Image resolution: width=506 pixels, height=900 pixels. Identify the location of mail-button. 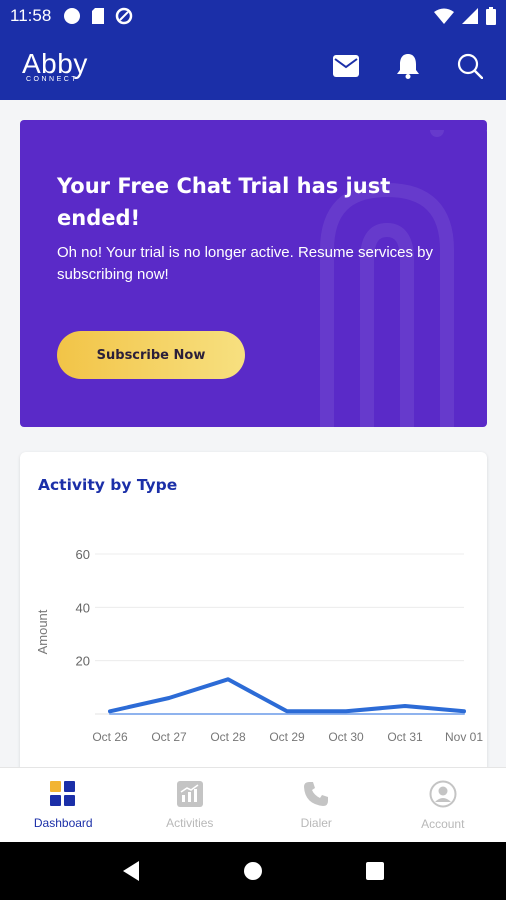
(346, 66).